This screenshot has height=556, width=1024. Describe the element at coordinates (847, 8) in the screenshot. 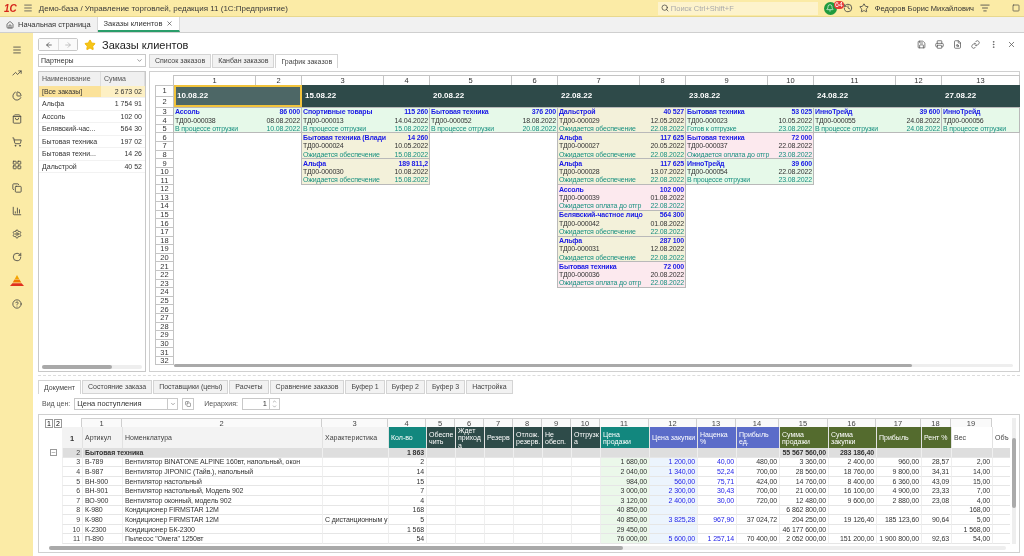

I see `history-icon` at that location.